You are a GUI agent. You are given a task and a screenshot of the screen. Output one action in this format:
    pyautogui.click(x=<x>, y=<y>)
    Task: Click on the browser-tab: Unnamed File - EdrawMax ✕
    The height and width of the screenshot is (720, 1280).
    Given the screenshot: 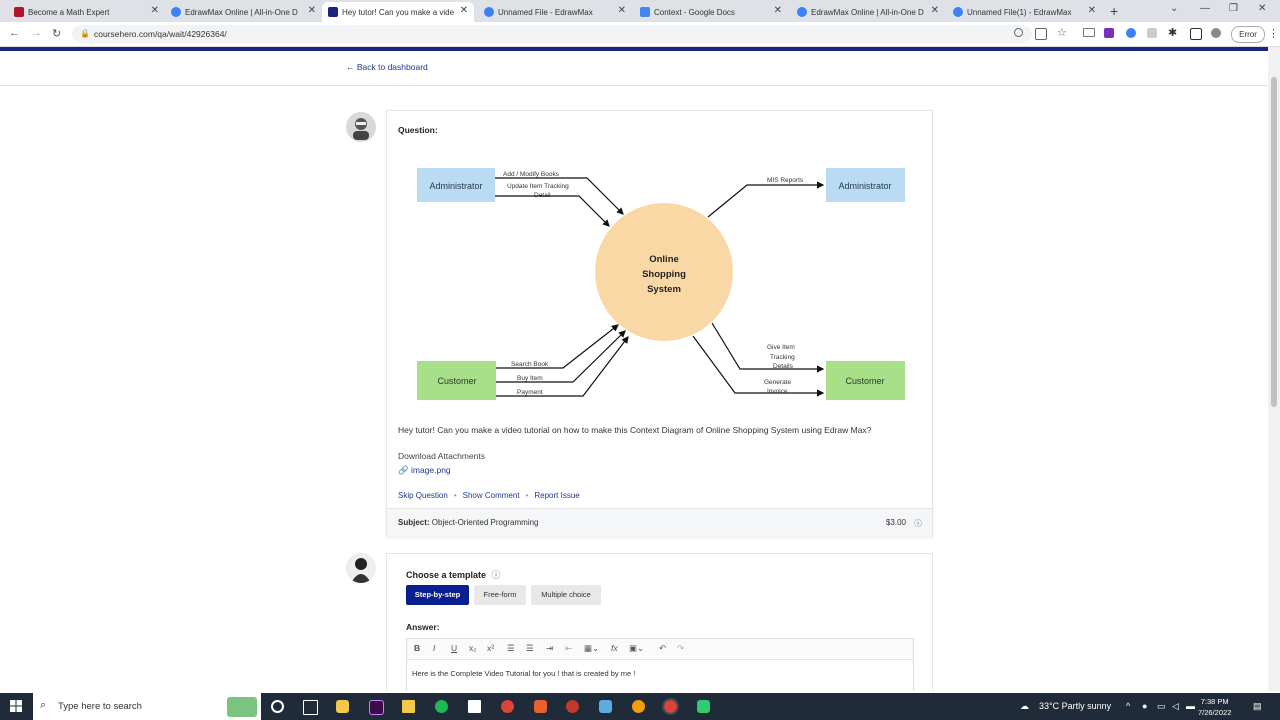 What is the action you would take?
    pyautogui.click(x=555, y=12)
    